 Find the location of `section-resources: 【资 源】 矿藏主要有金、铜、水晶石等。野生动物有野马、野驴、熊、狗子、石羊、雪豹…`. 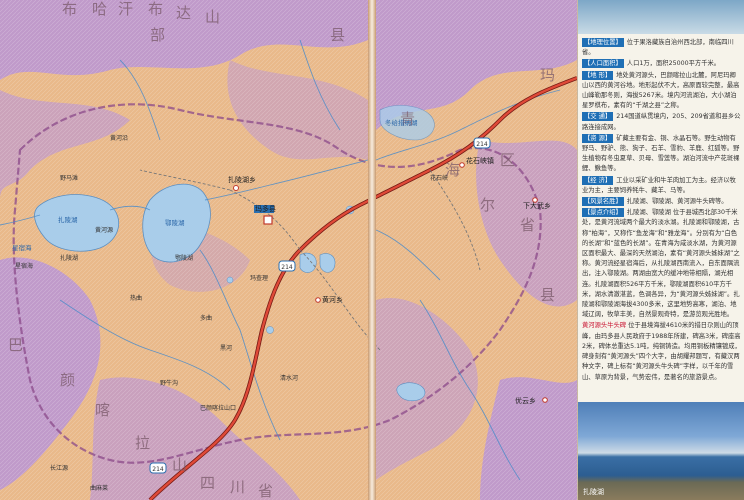

section-resources: 【资 源】 矿藏主要有金、铜、水晶石等。野生动物有野马、野驴、熊、狗子、石羊、雪豹… is located at coordinates (662, 154).